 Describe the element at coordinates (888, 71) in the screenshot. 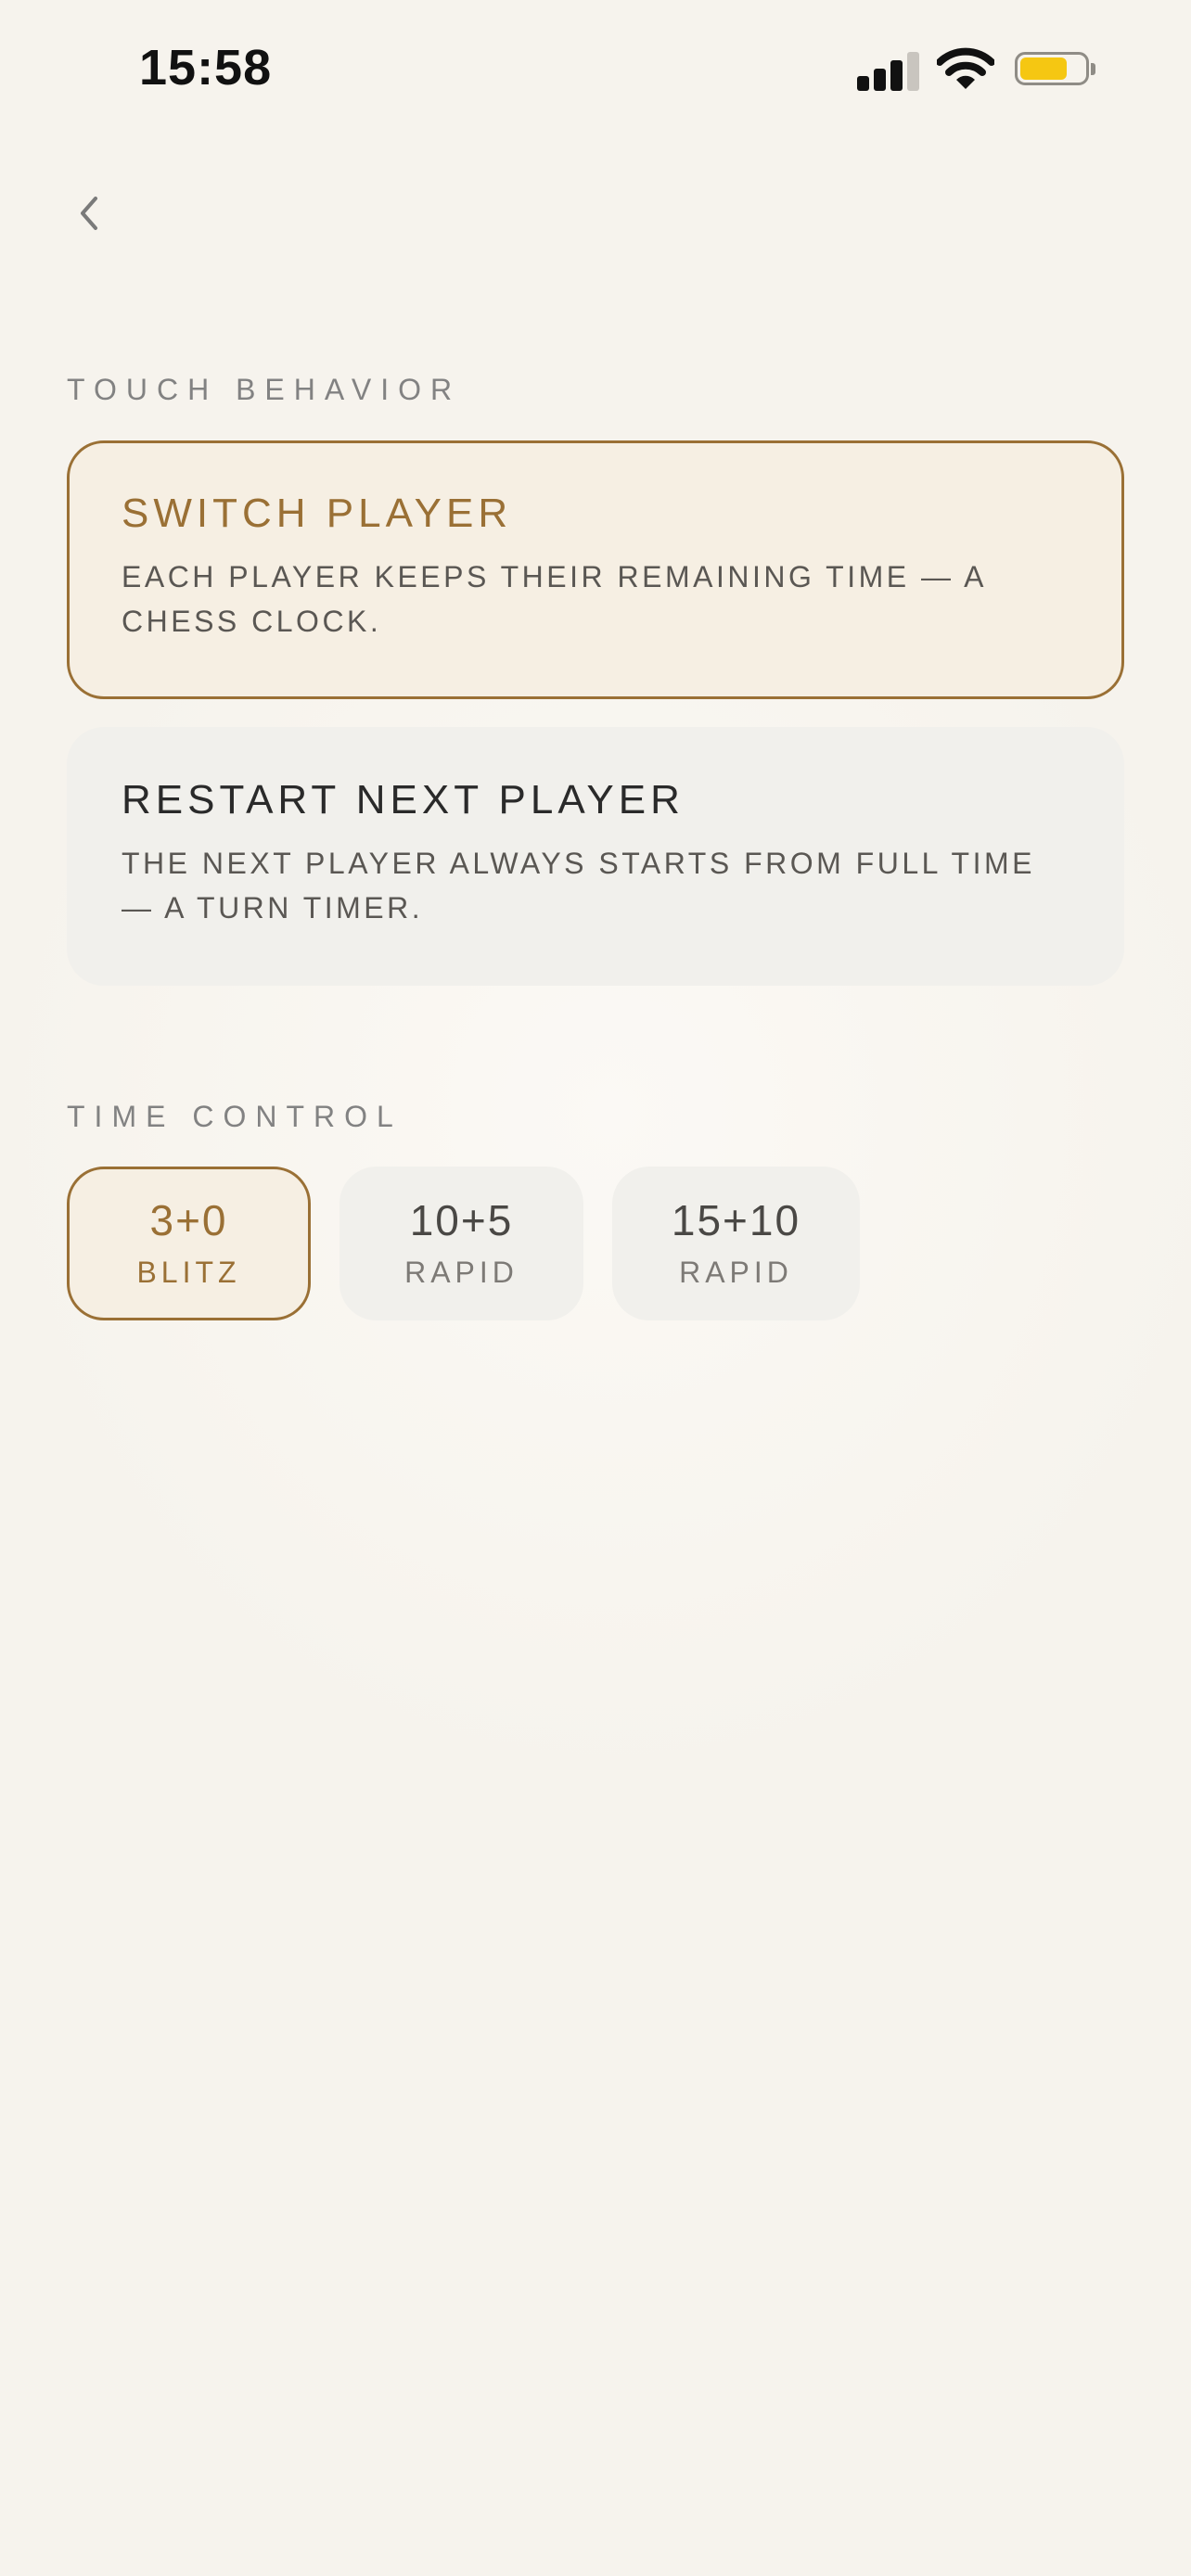

I see `cellular-signal-icon` at that location.